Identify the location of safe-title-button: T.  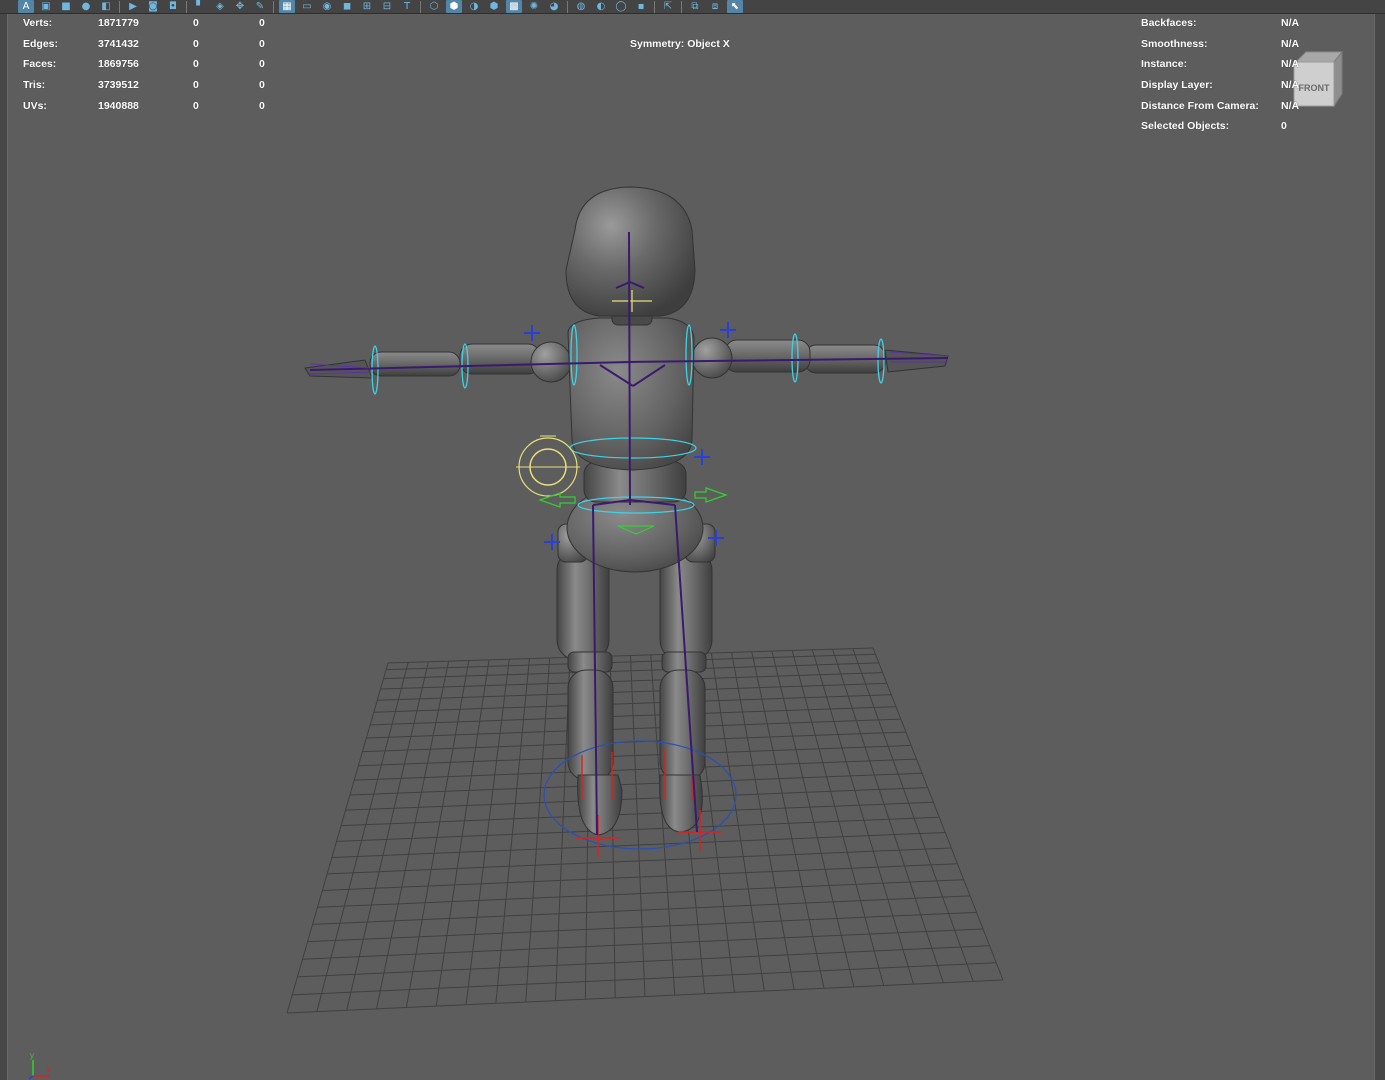
(407, 6).